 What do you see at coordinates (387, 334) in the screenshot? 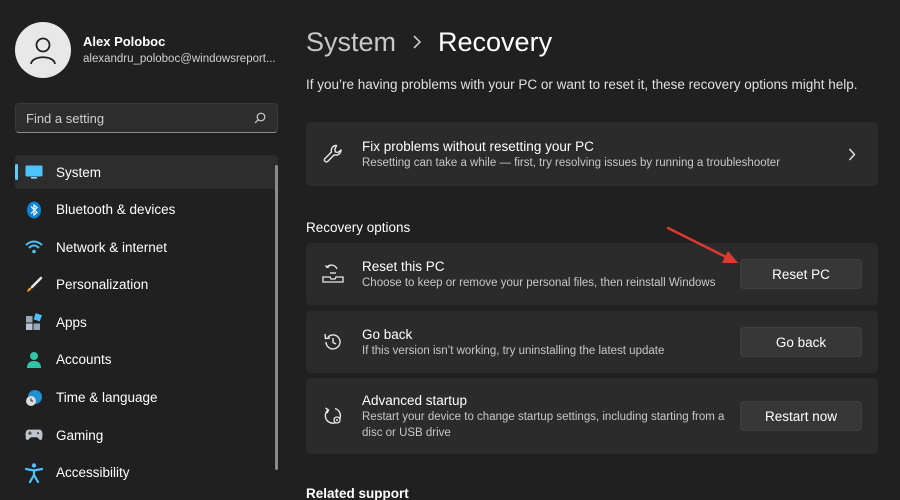
I see `card-title: Go back` at bounding box center [387, 334].